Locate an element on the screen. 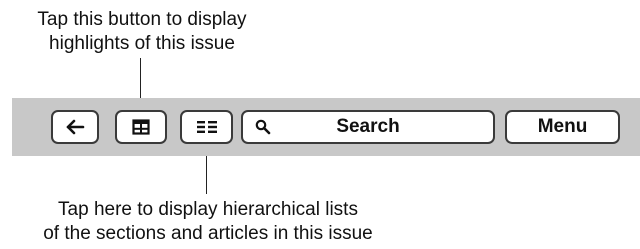 The image size is (640, 249). highlights-leader-line is located at coordinates (140, 78).